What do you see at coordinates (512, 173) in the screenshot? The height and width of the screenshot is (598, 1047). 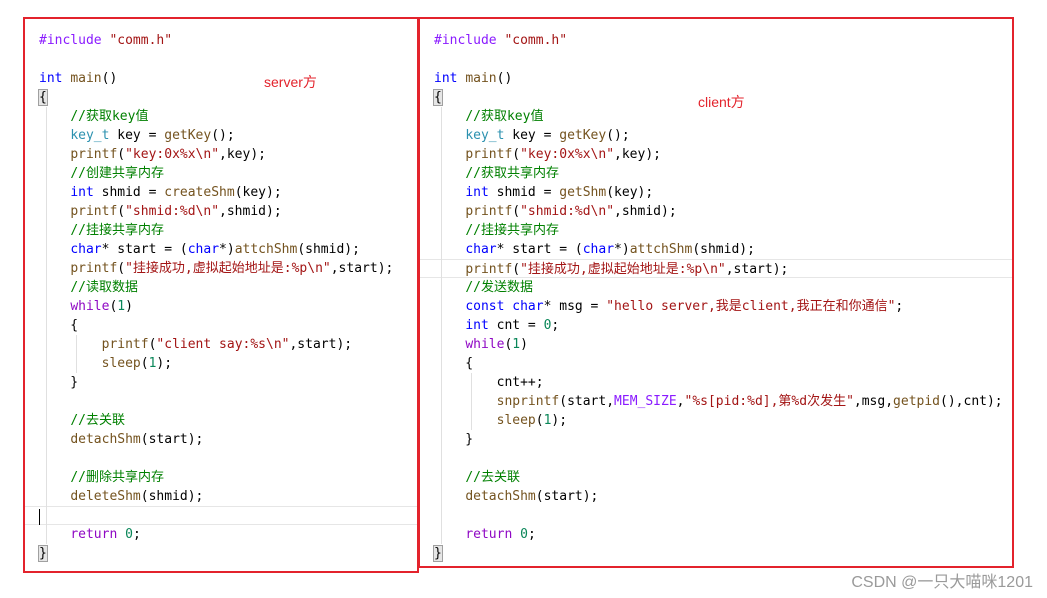 I see `code-token: //获取共享内存` at bounding box center [512, 173].